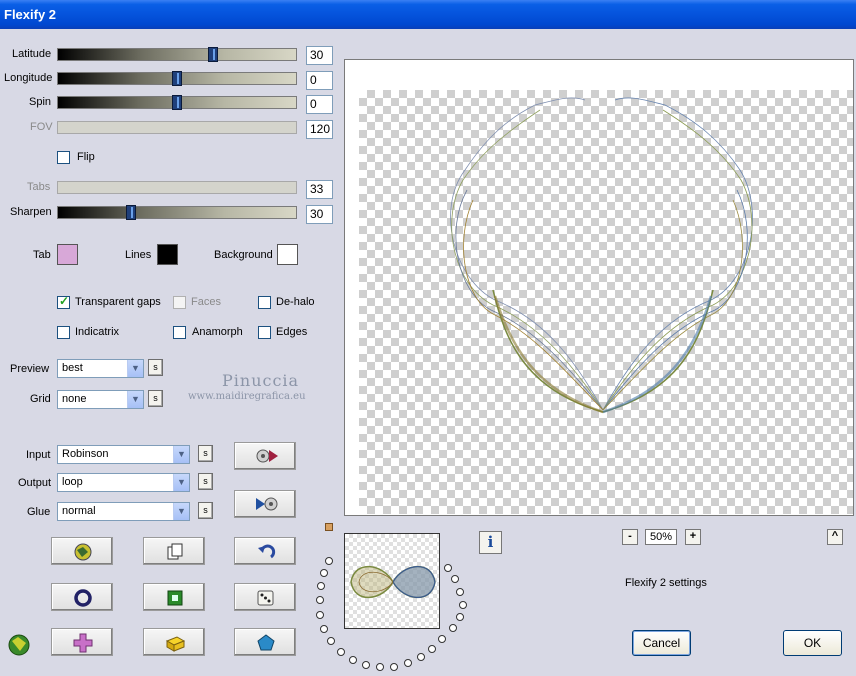 Image resolution: width=856 pixels, height=676 pixels. Describe the element at coordinates (490, 542) in the screenshot. I see `info-button: i` at that location.